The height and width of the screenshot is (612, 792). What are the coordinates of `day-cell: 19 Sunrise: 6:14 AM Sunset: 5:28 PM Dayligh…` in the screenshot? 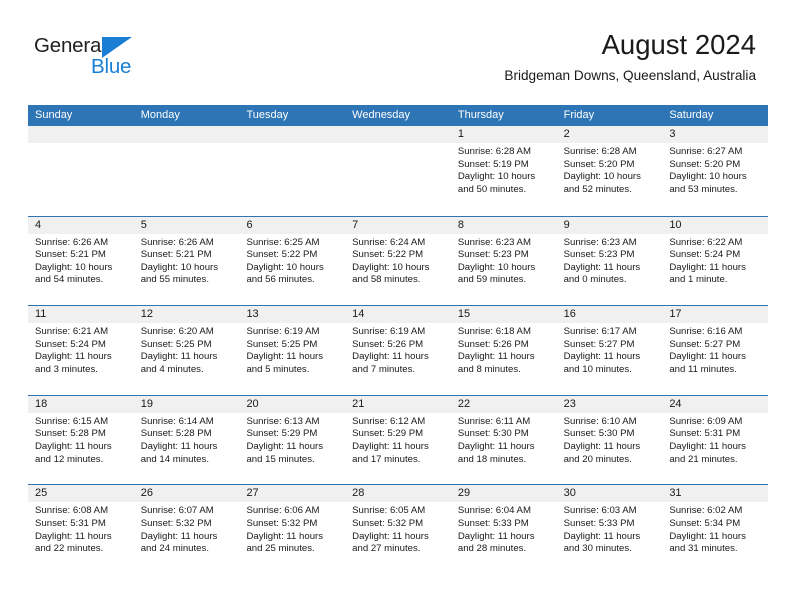 It's located at (186, 440).